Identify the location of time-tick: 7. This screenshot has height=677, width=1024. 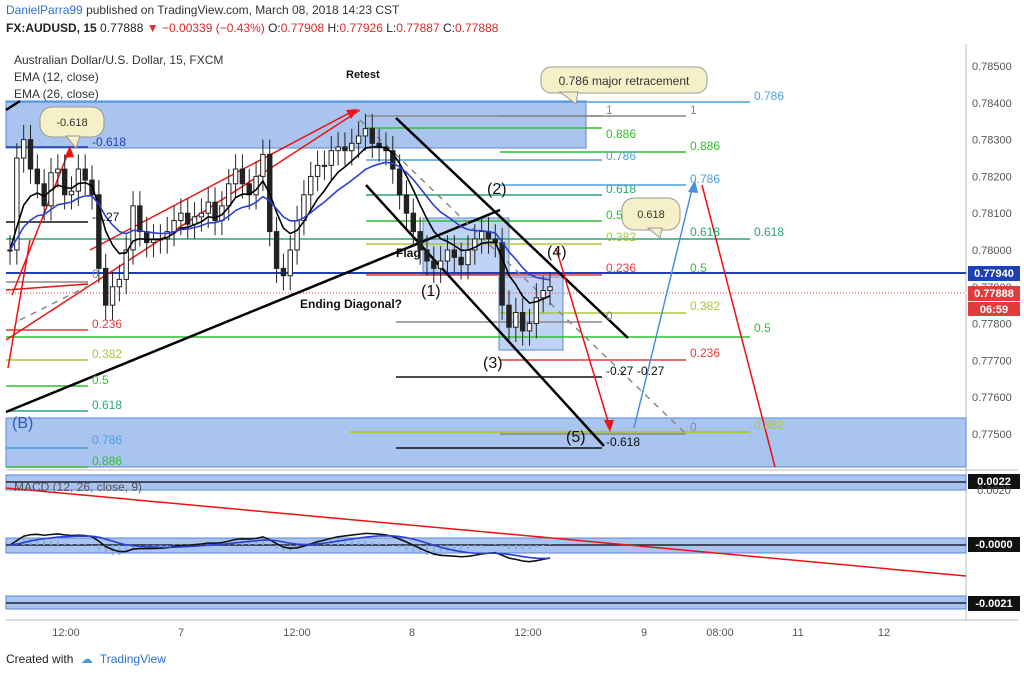
(181, 633).